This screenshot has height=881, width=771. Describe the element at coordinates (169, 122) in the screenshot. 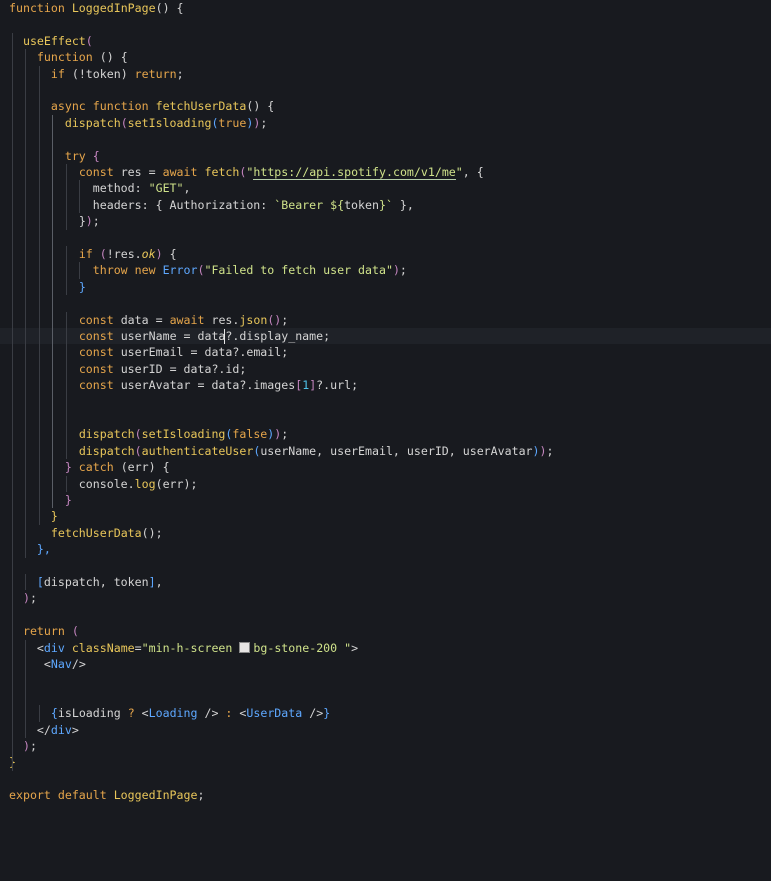

I see `code-token: setIsloading` at that location.